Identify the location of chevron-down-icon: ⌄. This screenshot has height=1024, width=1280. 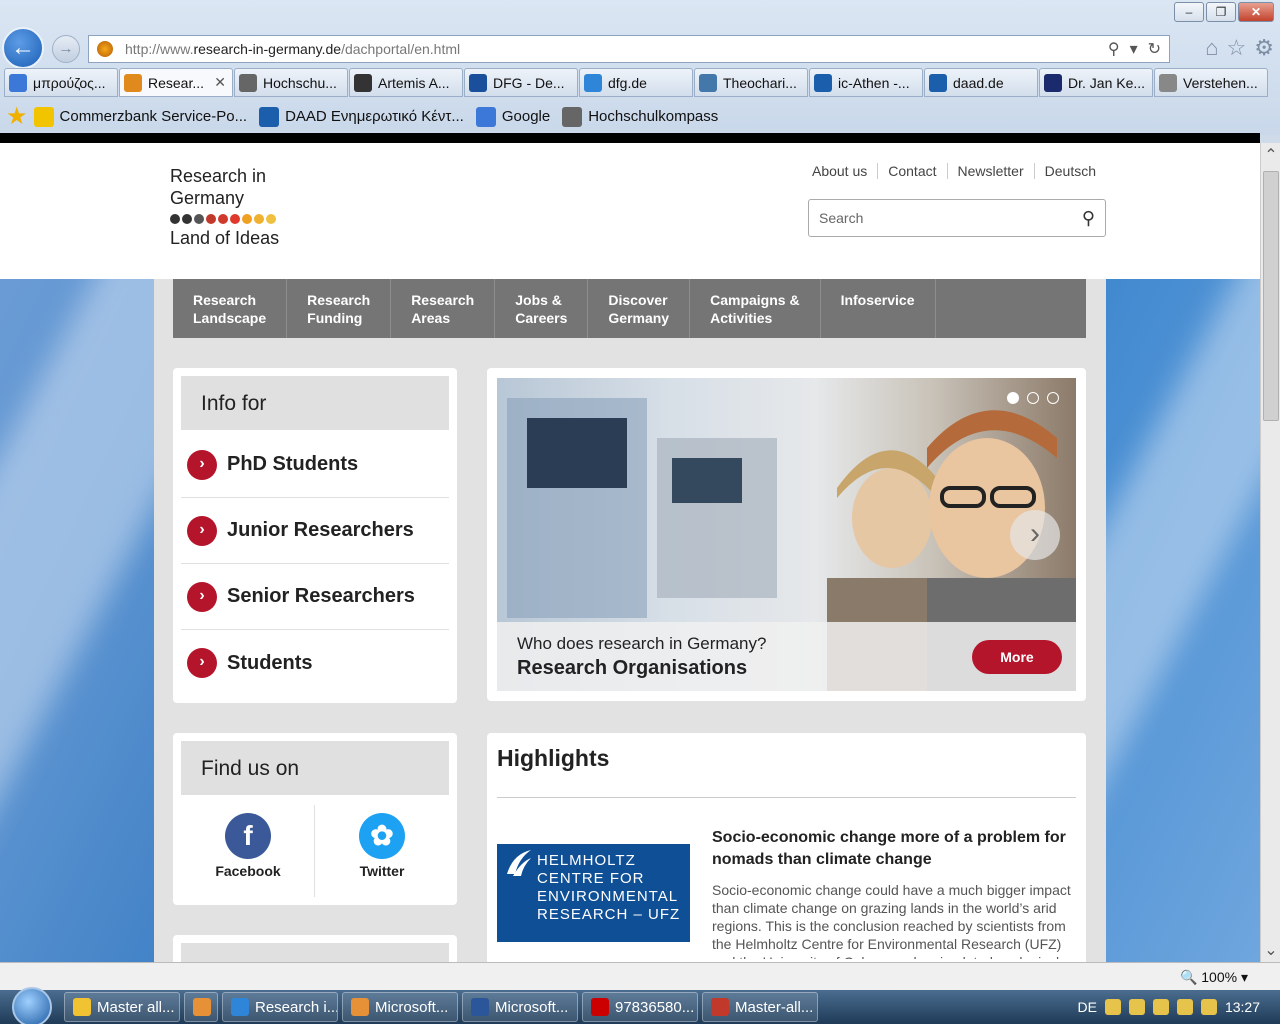
(1270, 950).